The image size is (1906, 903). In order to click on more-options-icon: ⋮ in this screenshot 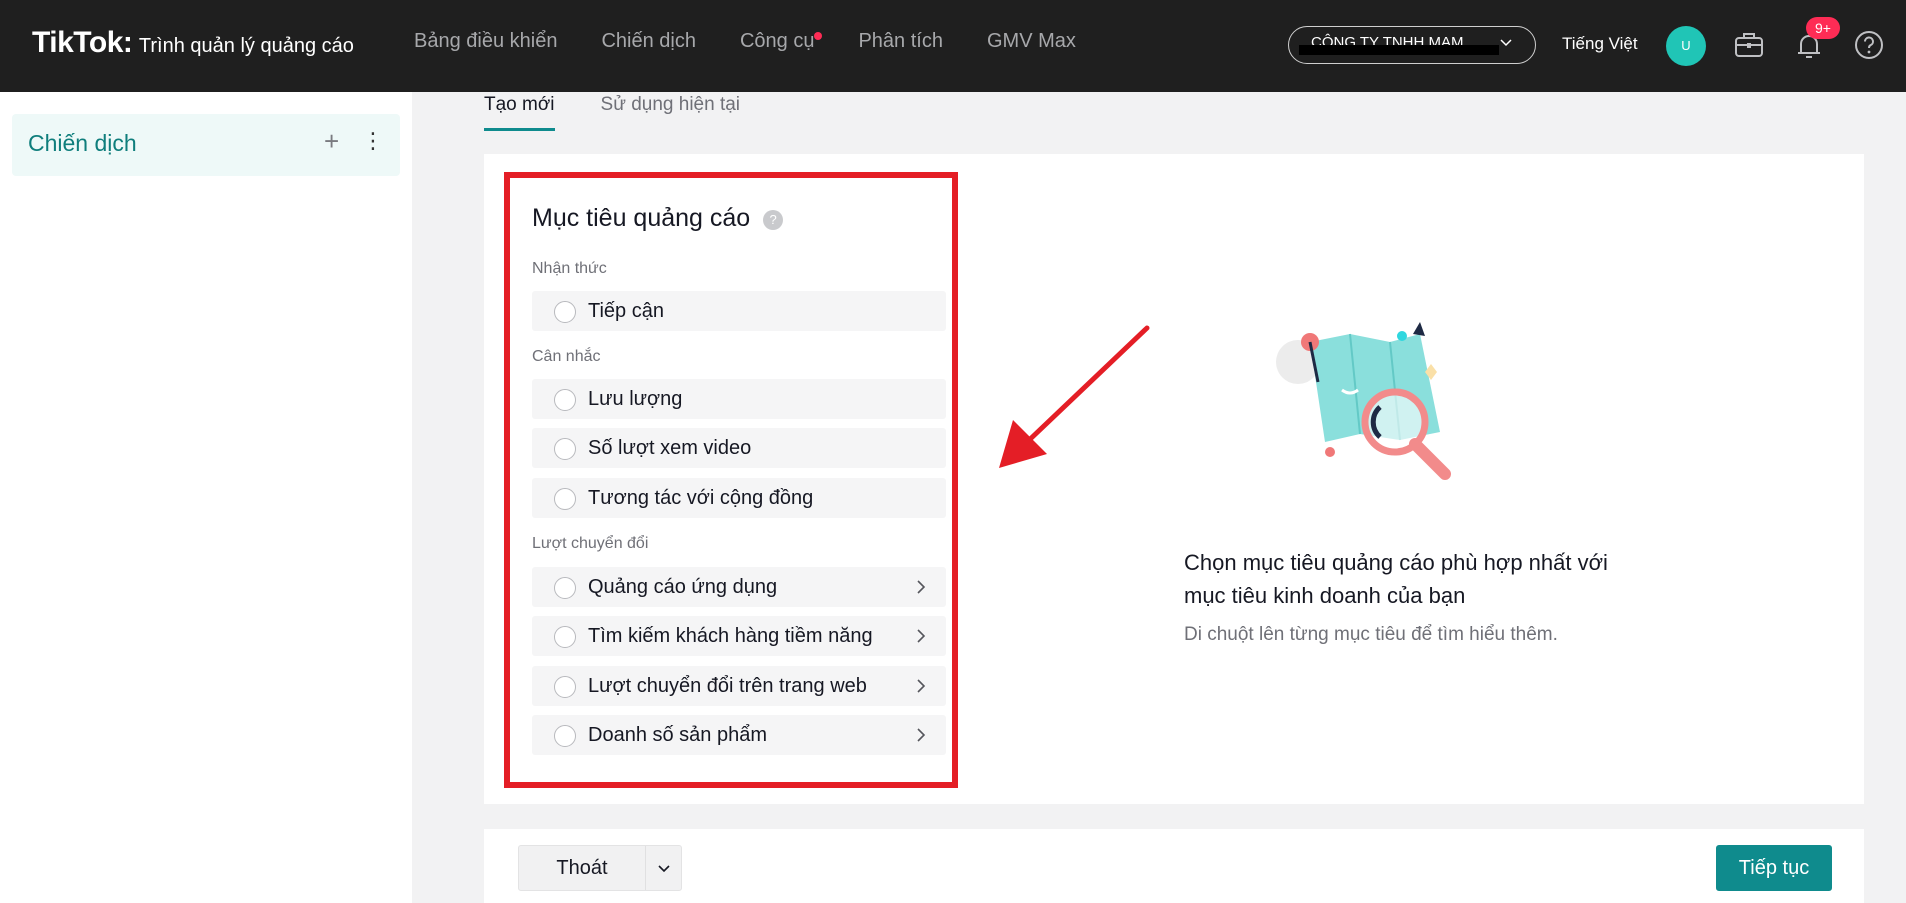, I will do `click(373, 141)`.